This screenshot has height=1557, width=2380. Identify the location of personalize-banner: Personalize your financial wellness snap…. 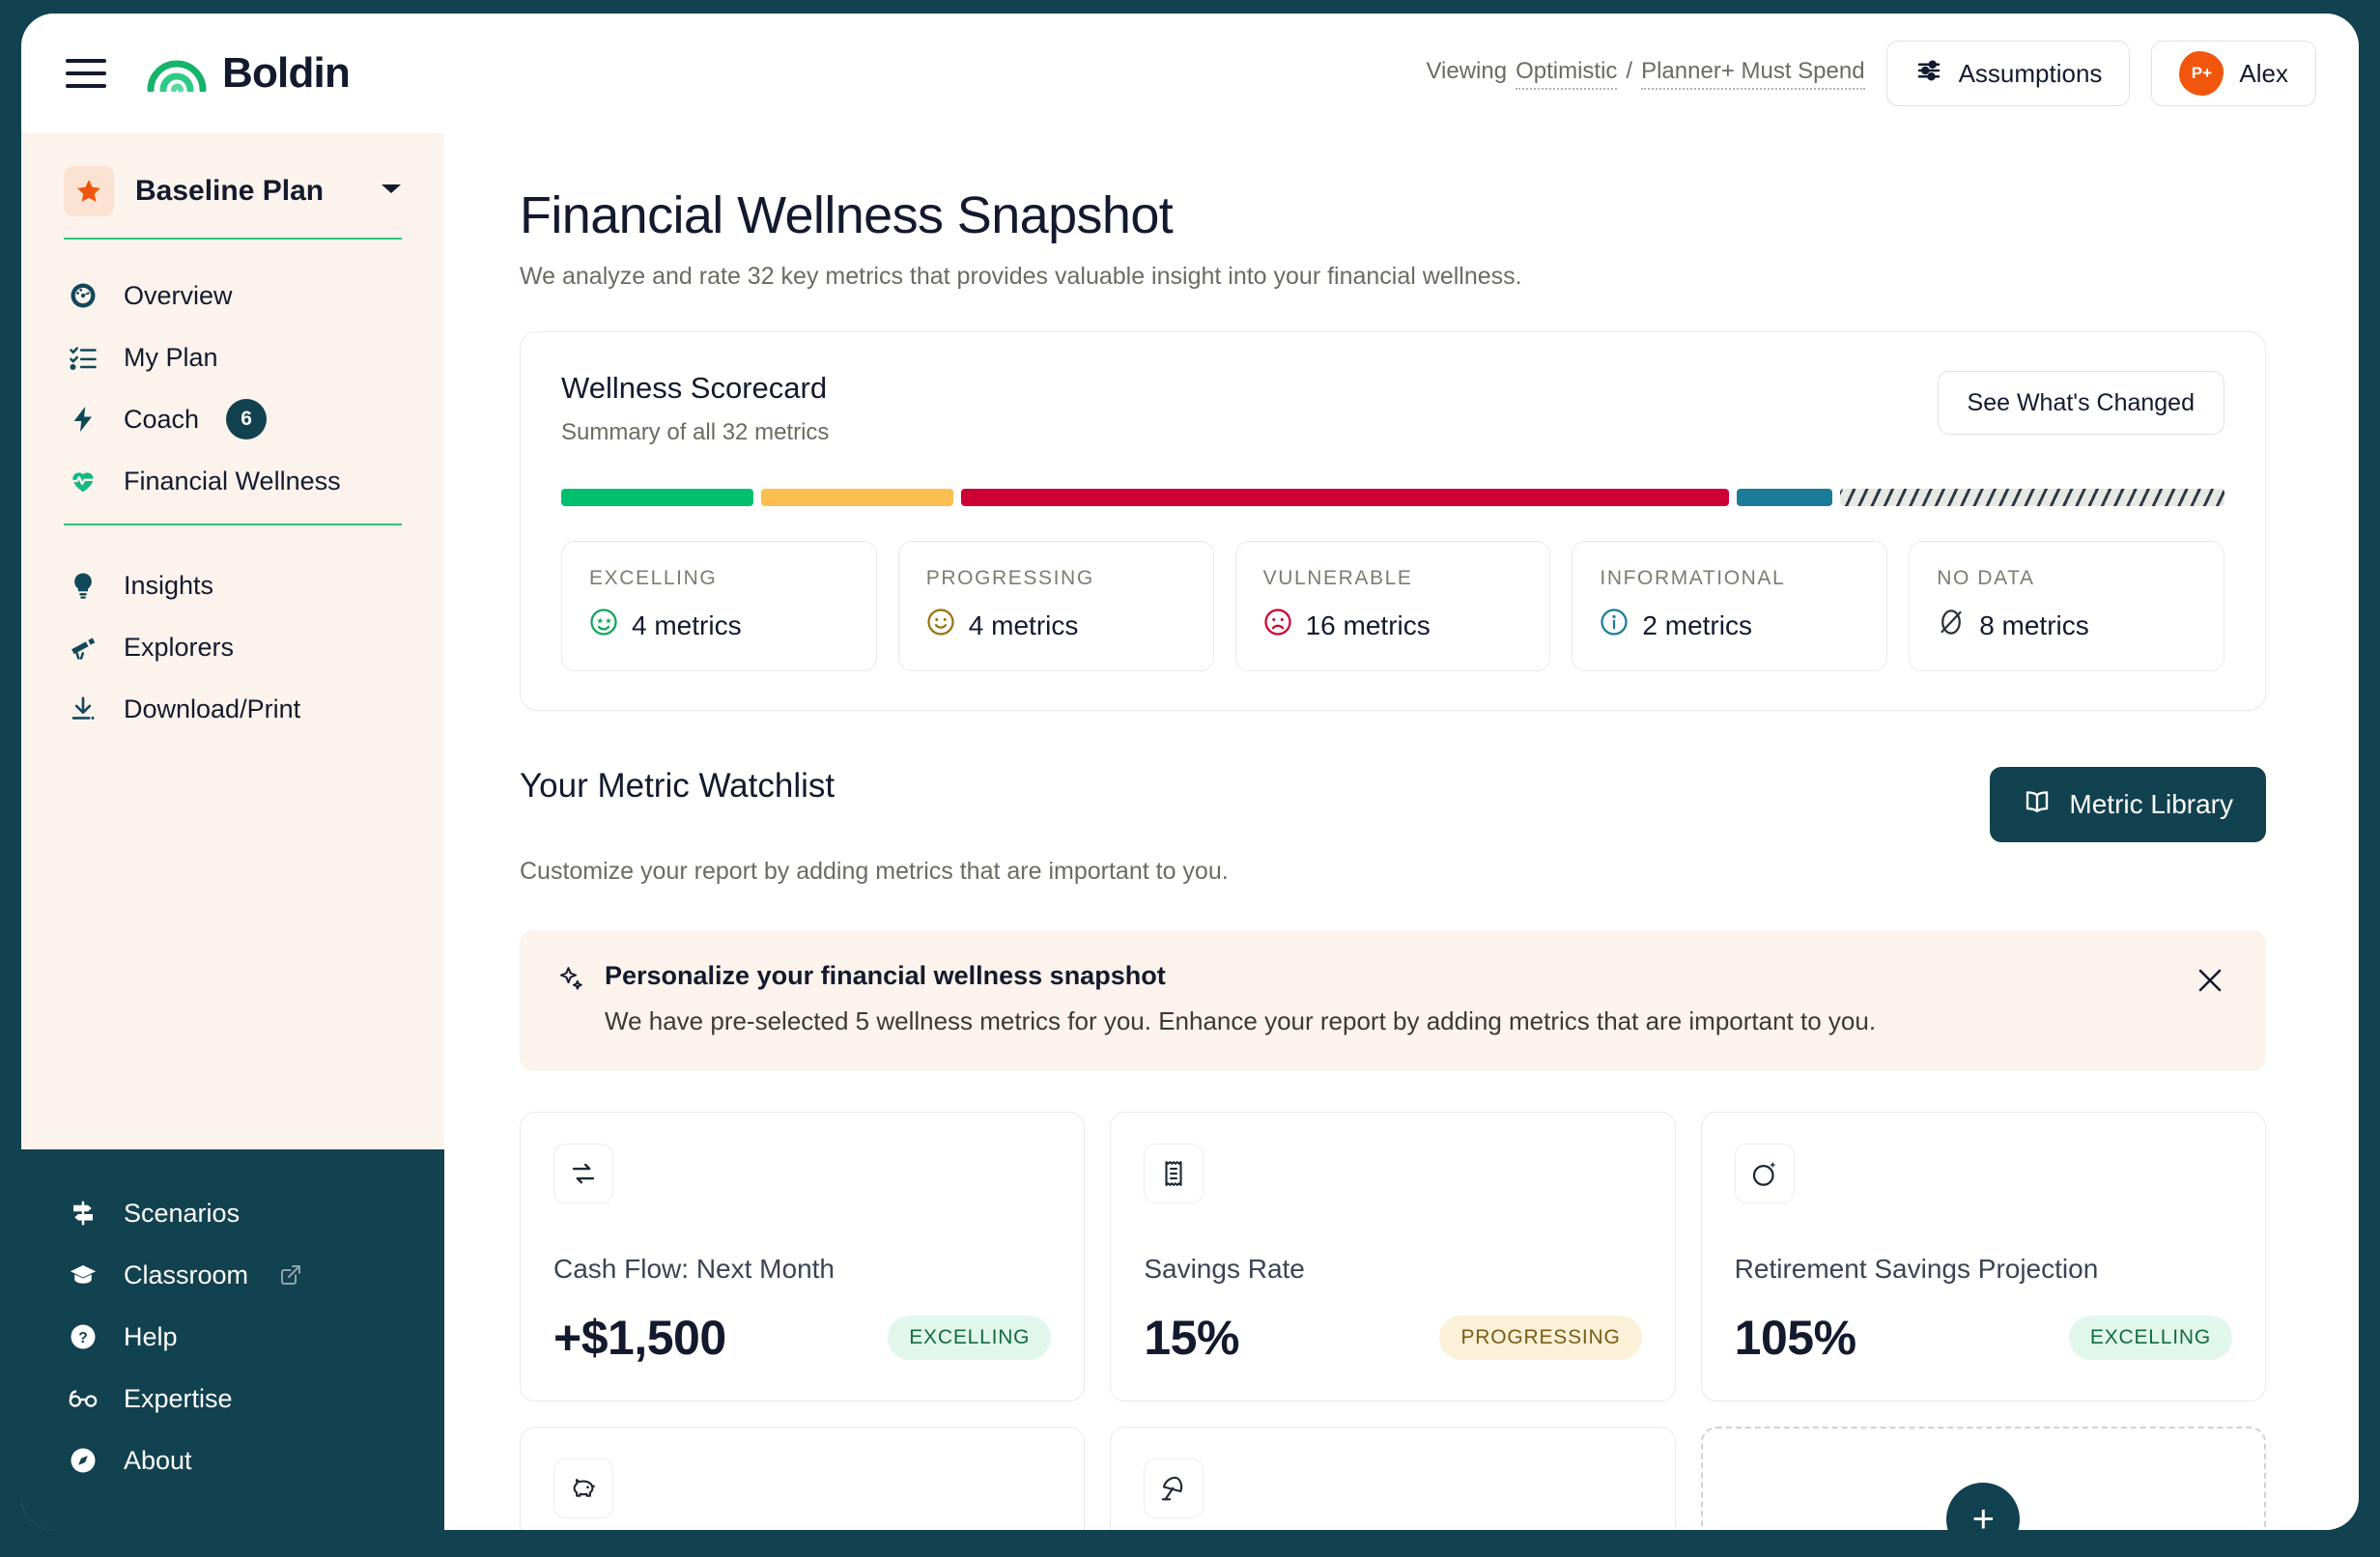
(1393, 1000).